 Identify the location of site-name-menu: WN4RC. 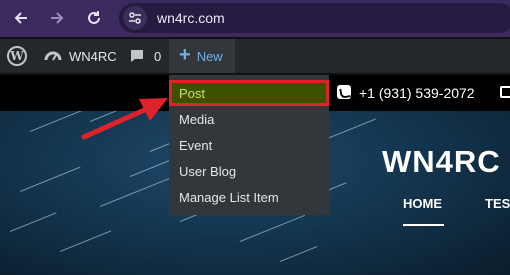
(80, 56).